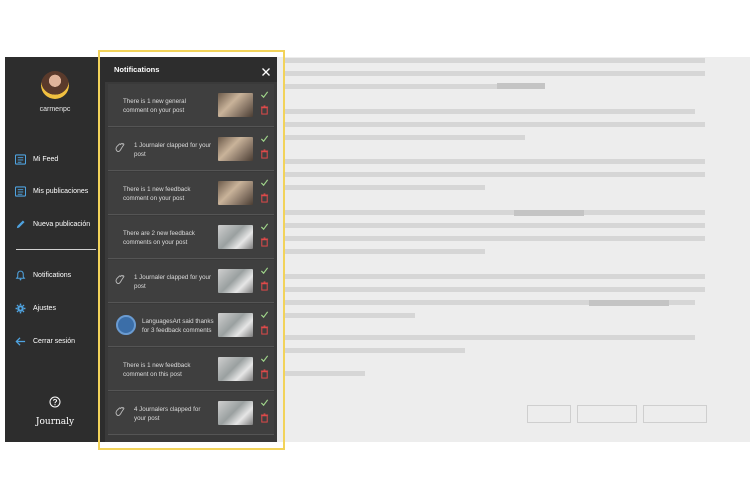 This screenshot has width=750, height=500. What do you see at coordinates (52, 275) in the screenshot?
I see `nav-label-notifications: Notifications` at bounding box center [52, 275].